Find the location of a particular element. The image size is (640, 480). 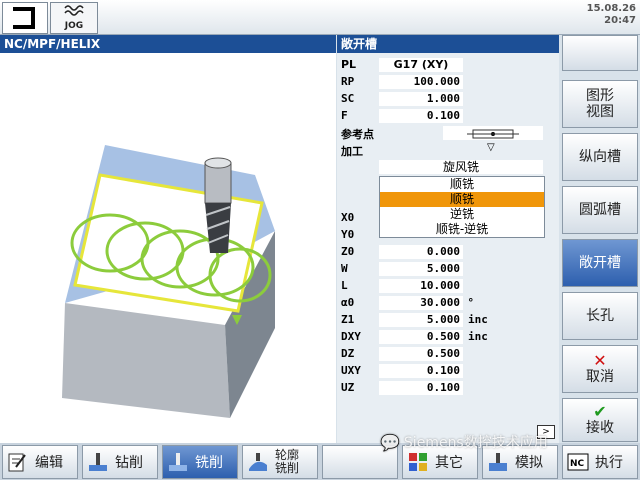

block-front-face is located at coordinates (146, 360).